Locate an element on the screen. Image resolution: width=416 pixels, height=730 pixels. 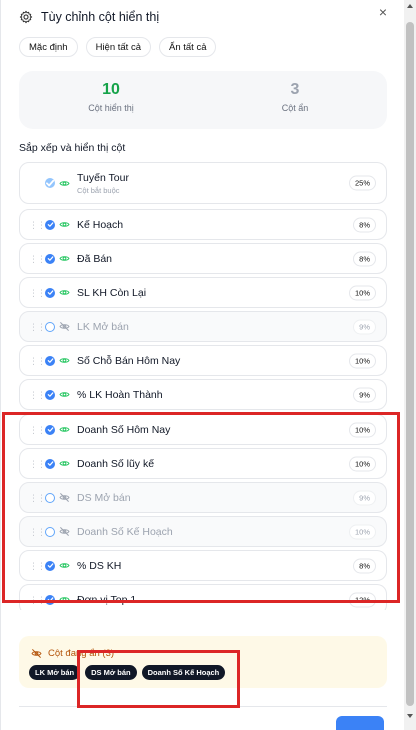
hidden-label: Cột ẩn is located at coordinates (295, 108).